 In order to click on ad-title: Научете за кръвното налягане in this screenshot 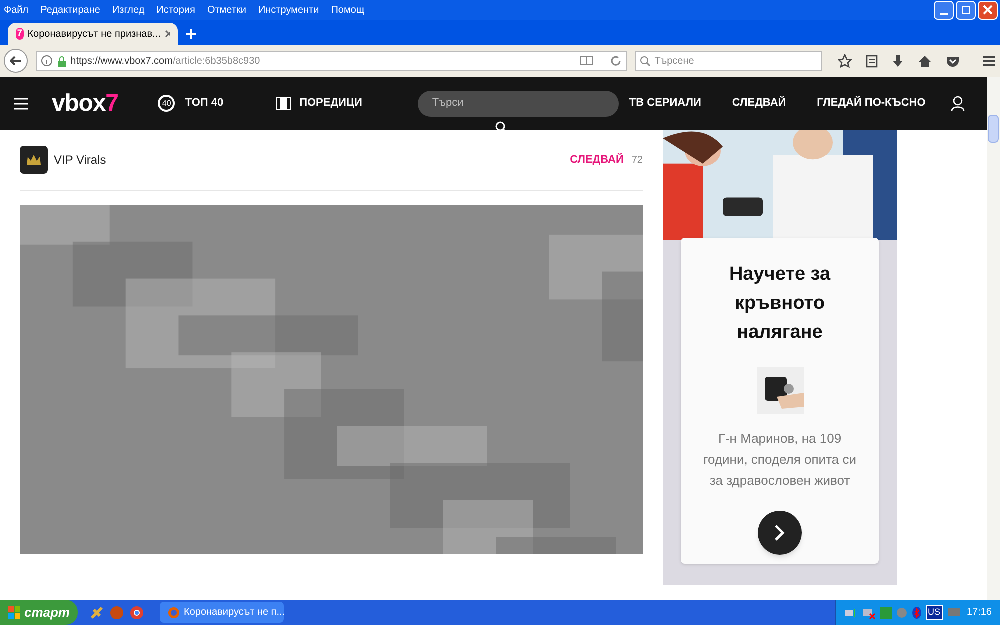, I will do `click(780, 304)`.